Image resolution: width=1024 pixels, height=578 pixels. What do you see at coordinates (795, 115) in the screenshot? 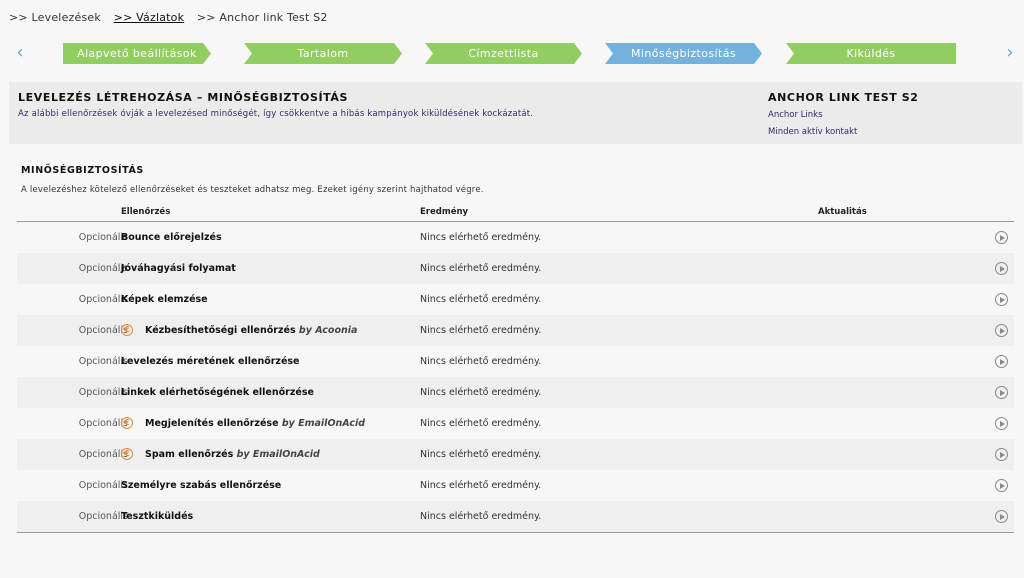
I see `campaign-type: Anchor Links` at bounding box center [795, 115].